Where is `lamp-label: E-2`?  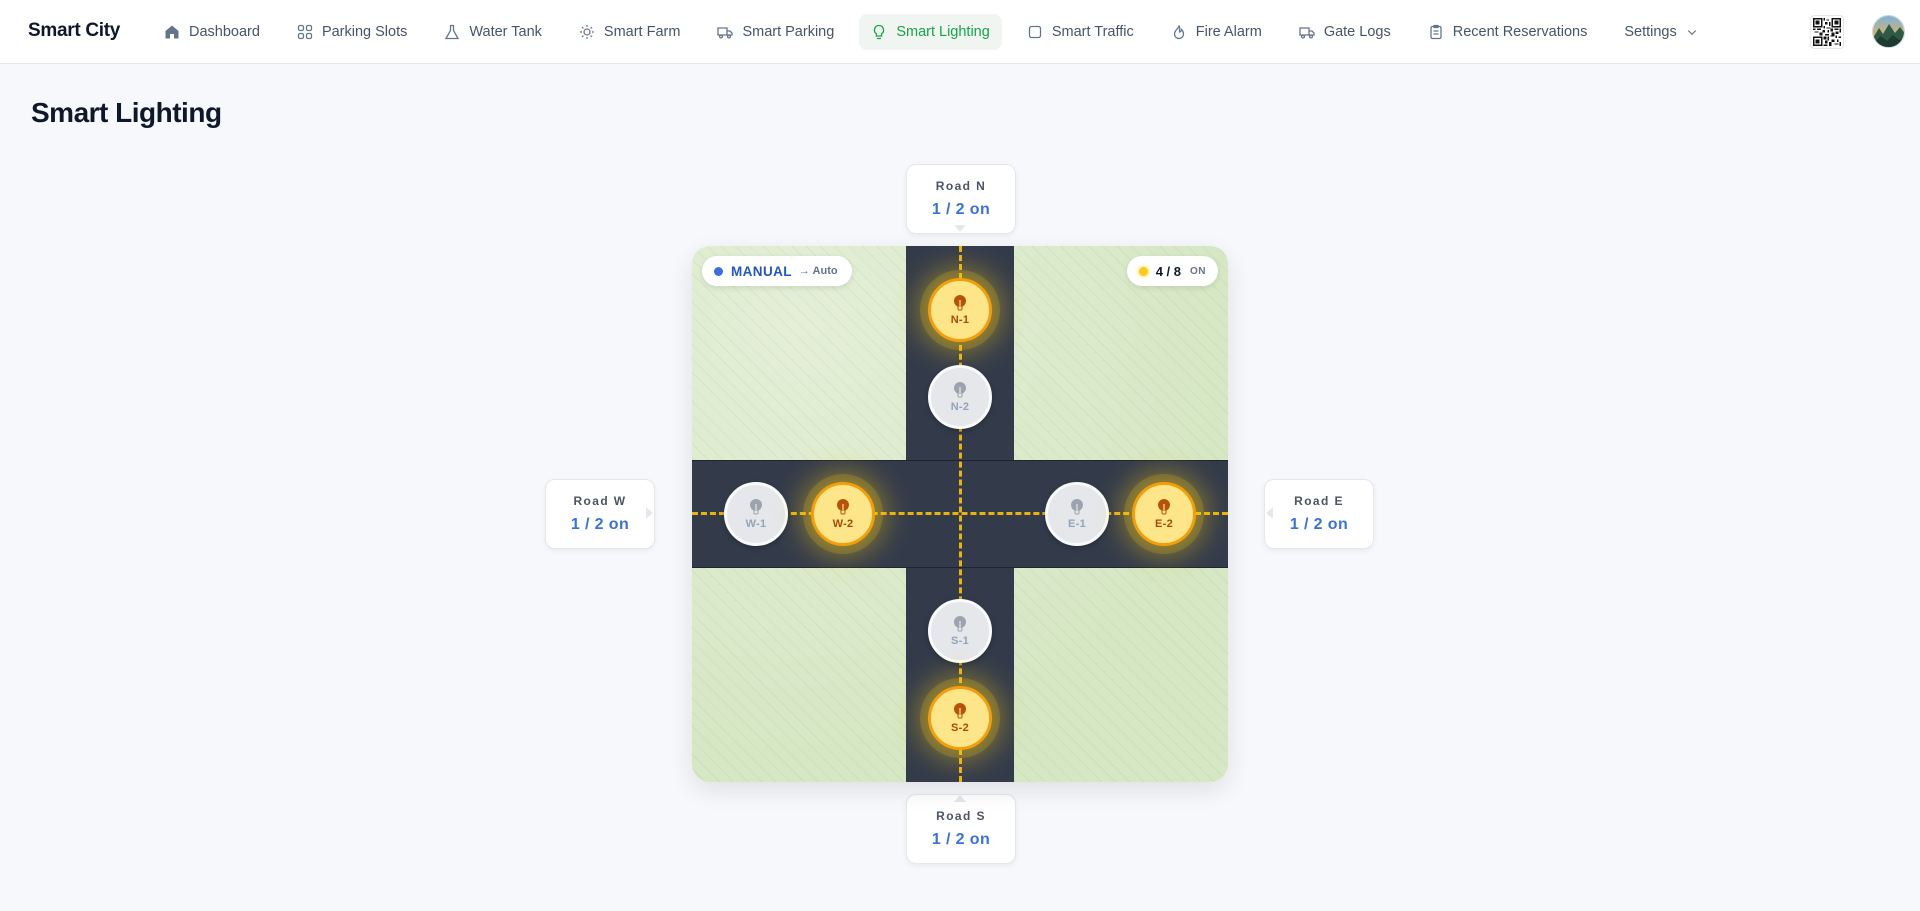 lamp-label: E-2 is located at coordinates (1164, 524).